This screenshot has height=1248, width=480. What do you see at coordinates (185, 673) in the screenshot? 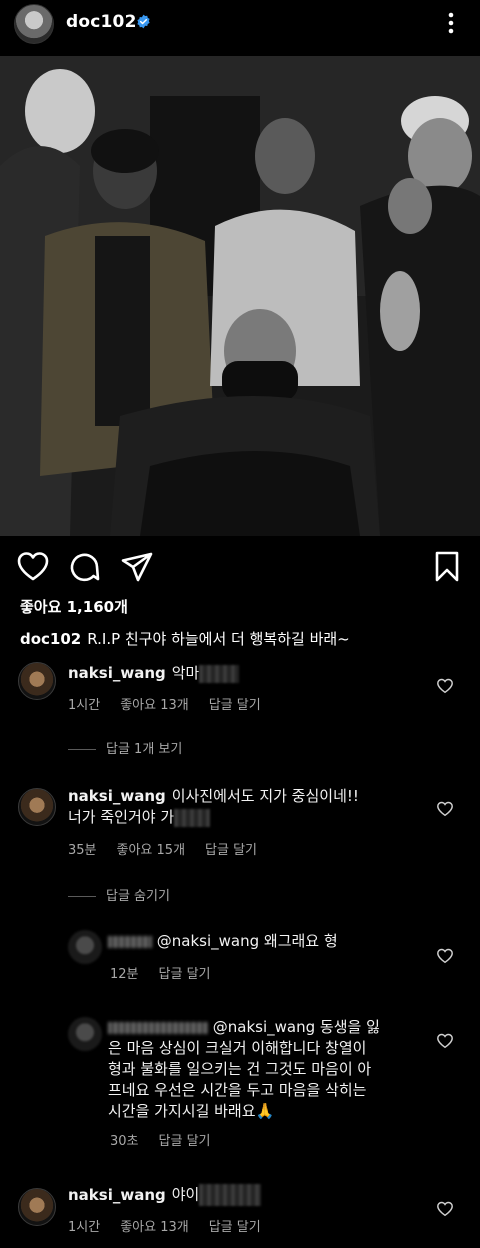
I see `comment-text: 악마` at bounding box center [185, 673].